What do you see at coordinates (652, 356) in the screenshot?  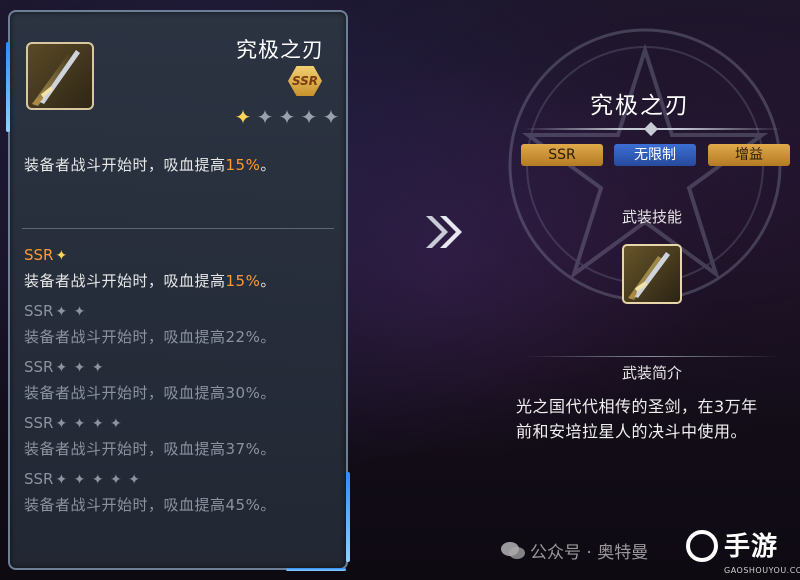 I see `intro-divider` at bounding box center [652, 356].